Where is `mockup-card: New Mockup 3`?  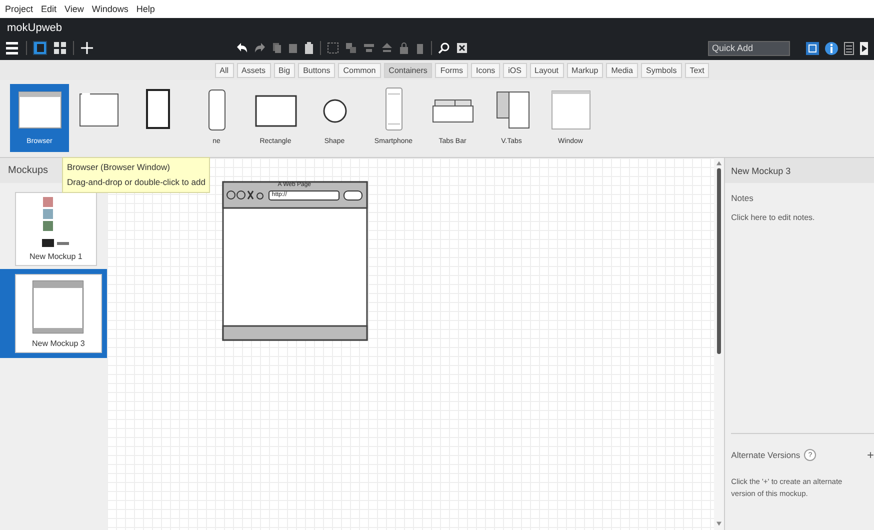
mockup-card: New Mockup 3 is located at coordinates (58, 313).